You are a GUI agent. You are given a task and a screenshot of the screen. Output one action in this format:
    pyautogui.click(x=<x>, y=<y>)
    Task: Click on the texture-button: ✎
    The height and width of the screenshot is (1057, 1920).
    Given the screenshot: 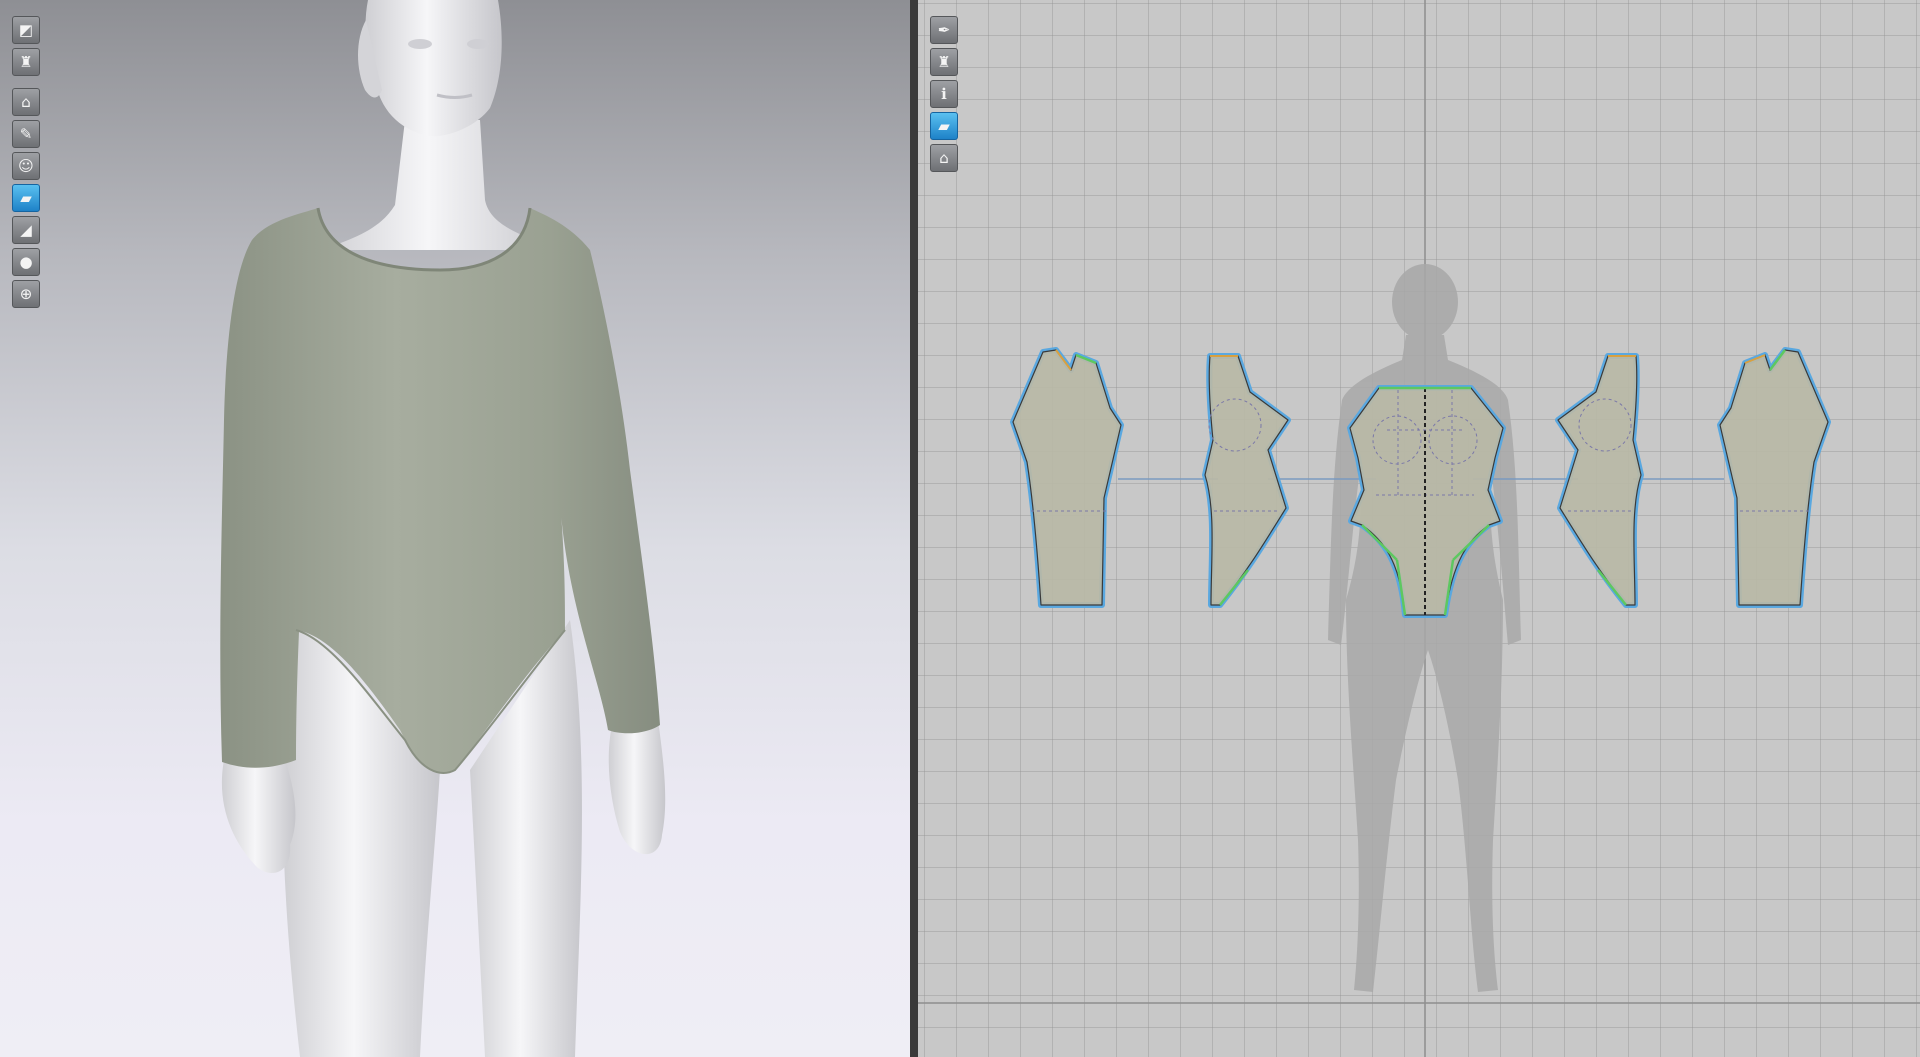 What is the action you would take?
    pyautogui.click(x=26, y=134)
    